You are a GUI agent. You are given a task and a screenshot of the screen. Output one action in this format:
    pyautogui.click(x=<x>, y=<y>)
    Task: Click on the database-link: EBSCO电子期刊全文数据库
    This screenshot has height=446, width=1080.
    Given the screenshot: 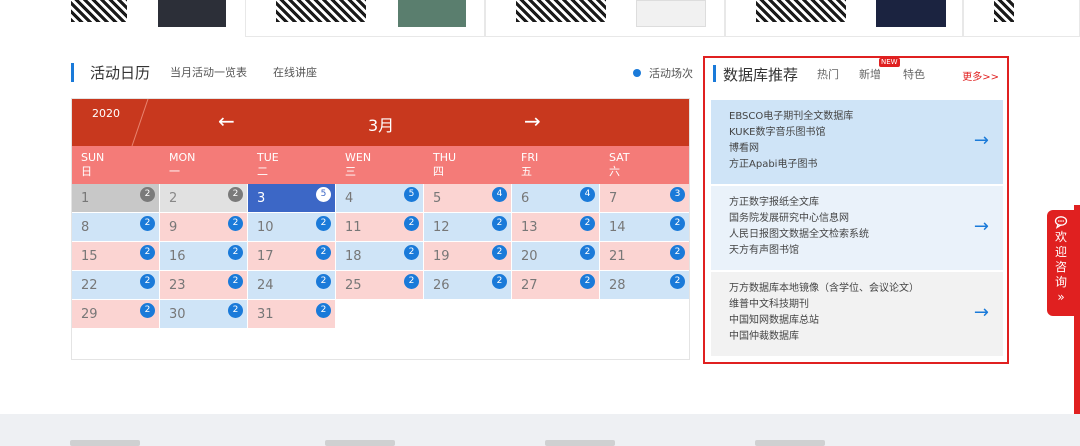 What is the action you would take?
    pyautogui.click(x=791, y=117)
    